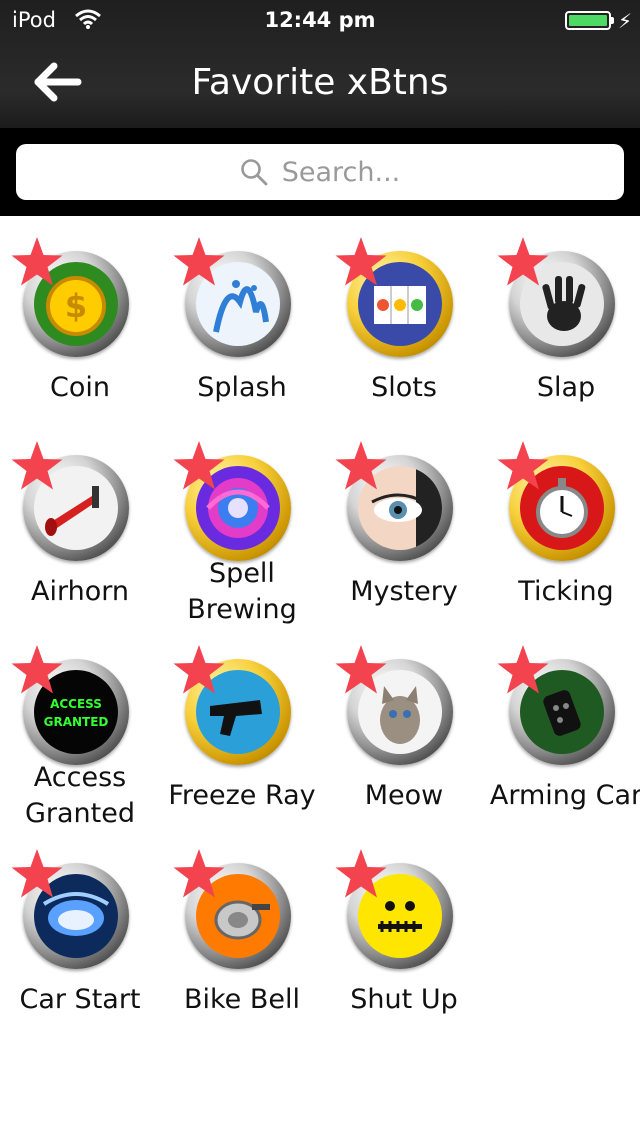  What do you see at coordinates (80, 930) in the screenshot?
I see `xbtn-tile: Car Start` at bounding box center [80, 930].